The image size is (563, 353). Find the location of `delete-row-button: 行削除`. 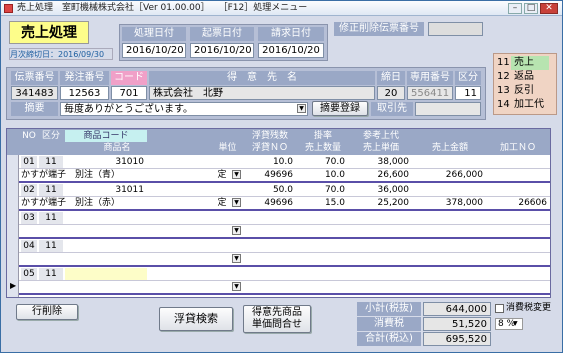

delete-row-button: 行削除 is located at coordinates (47, 312).